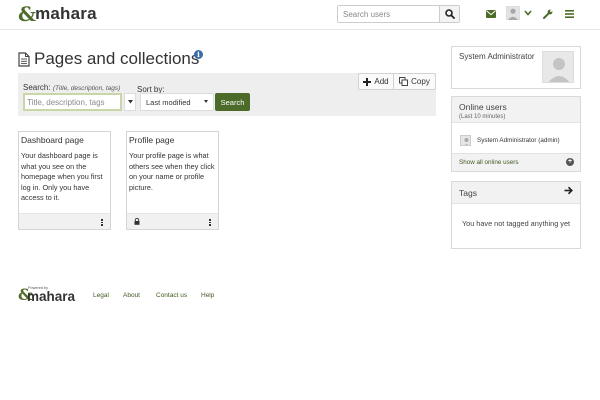  What do you see at coordinates (131, 295) in the screenshot?
I see `footer-link-about: About` at bounding box center [131, 295].